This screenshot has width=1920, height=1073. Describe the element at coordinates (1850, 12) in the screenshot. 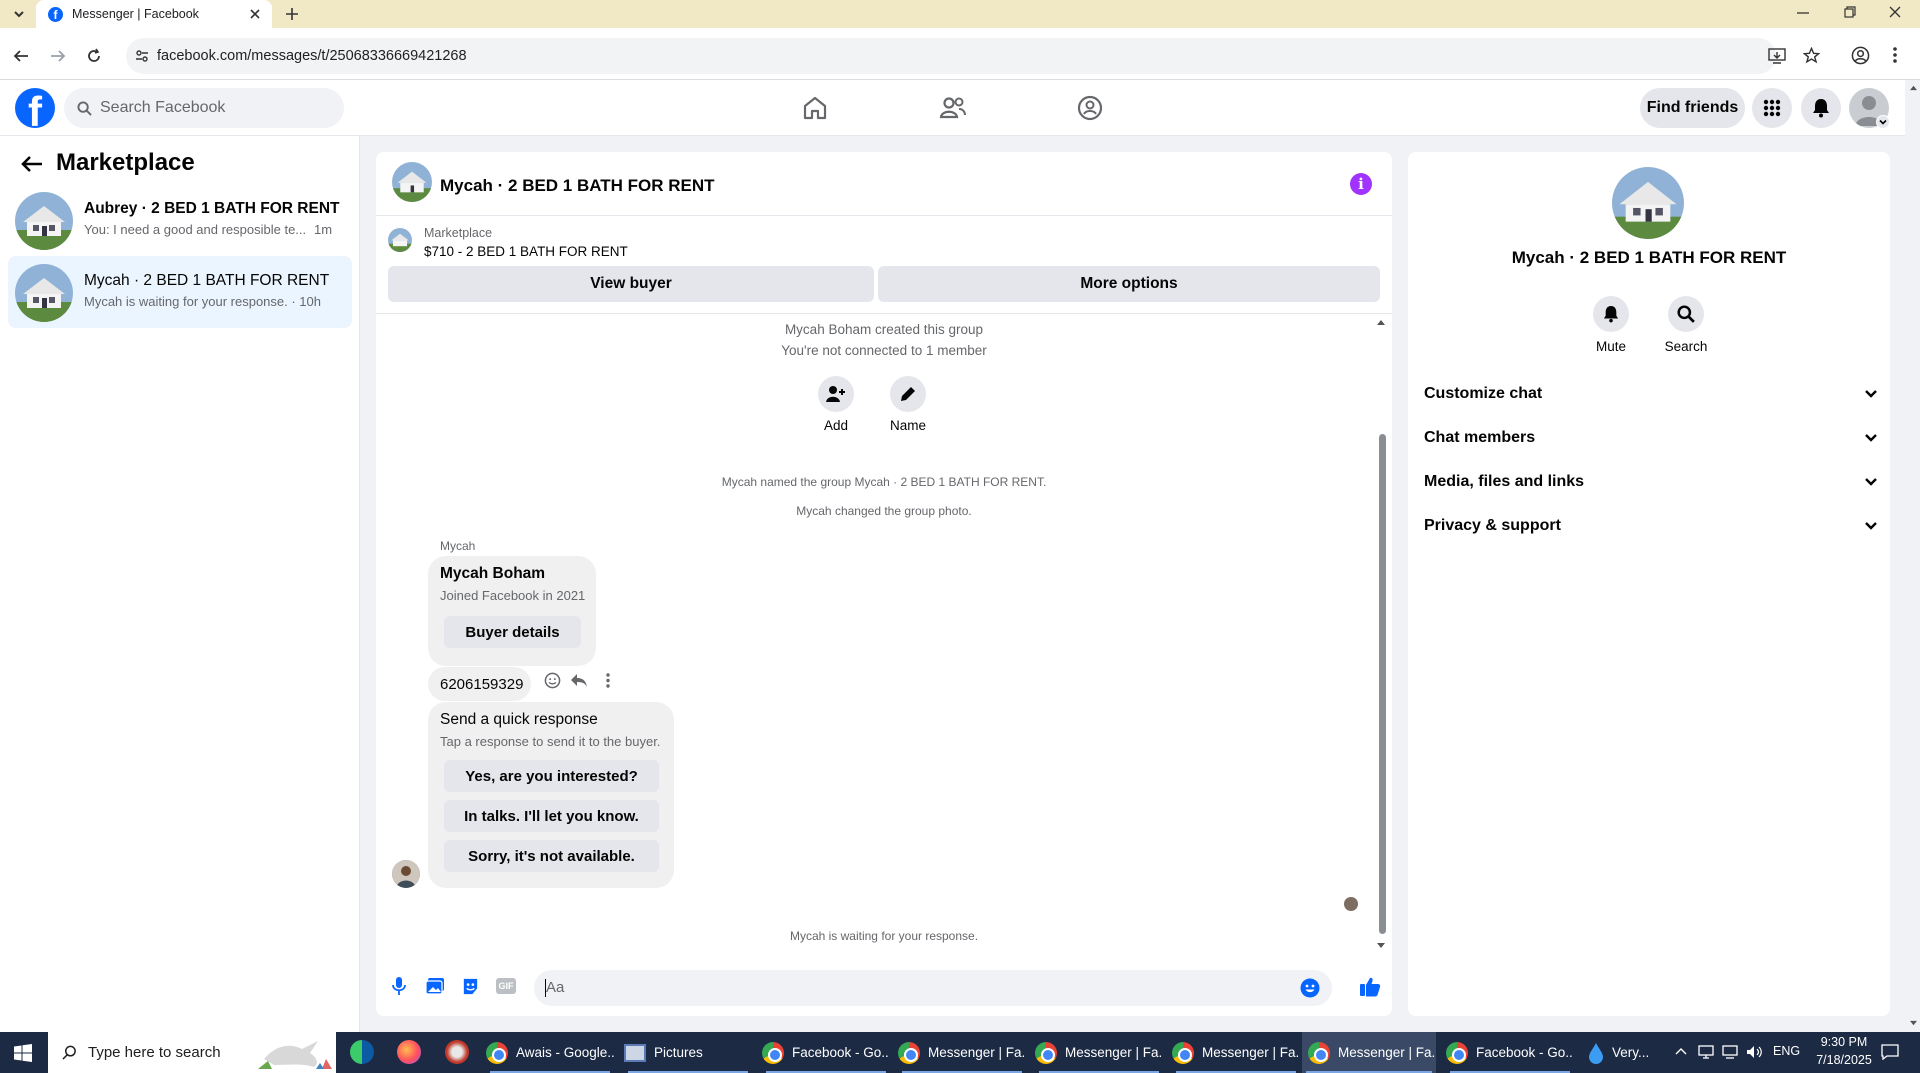

I see `restore-icon` at that location.